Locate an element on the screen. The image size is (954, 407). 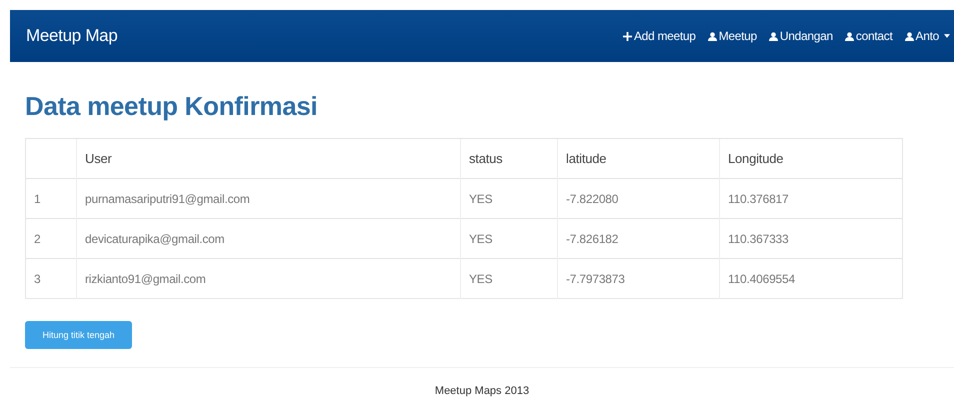
column-header: Longitude is located at coordinates (756, 158).